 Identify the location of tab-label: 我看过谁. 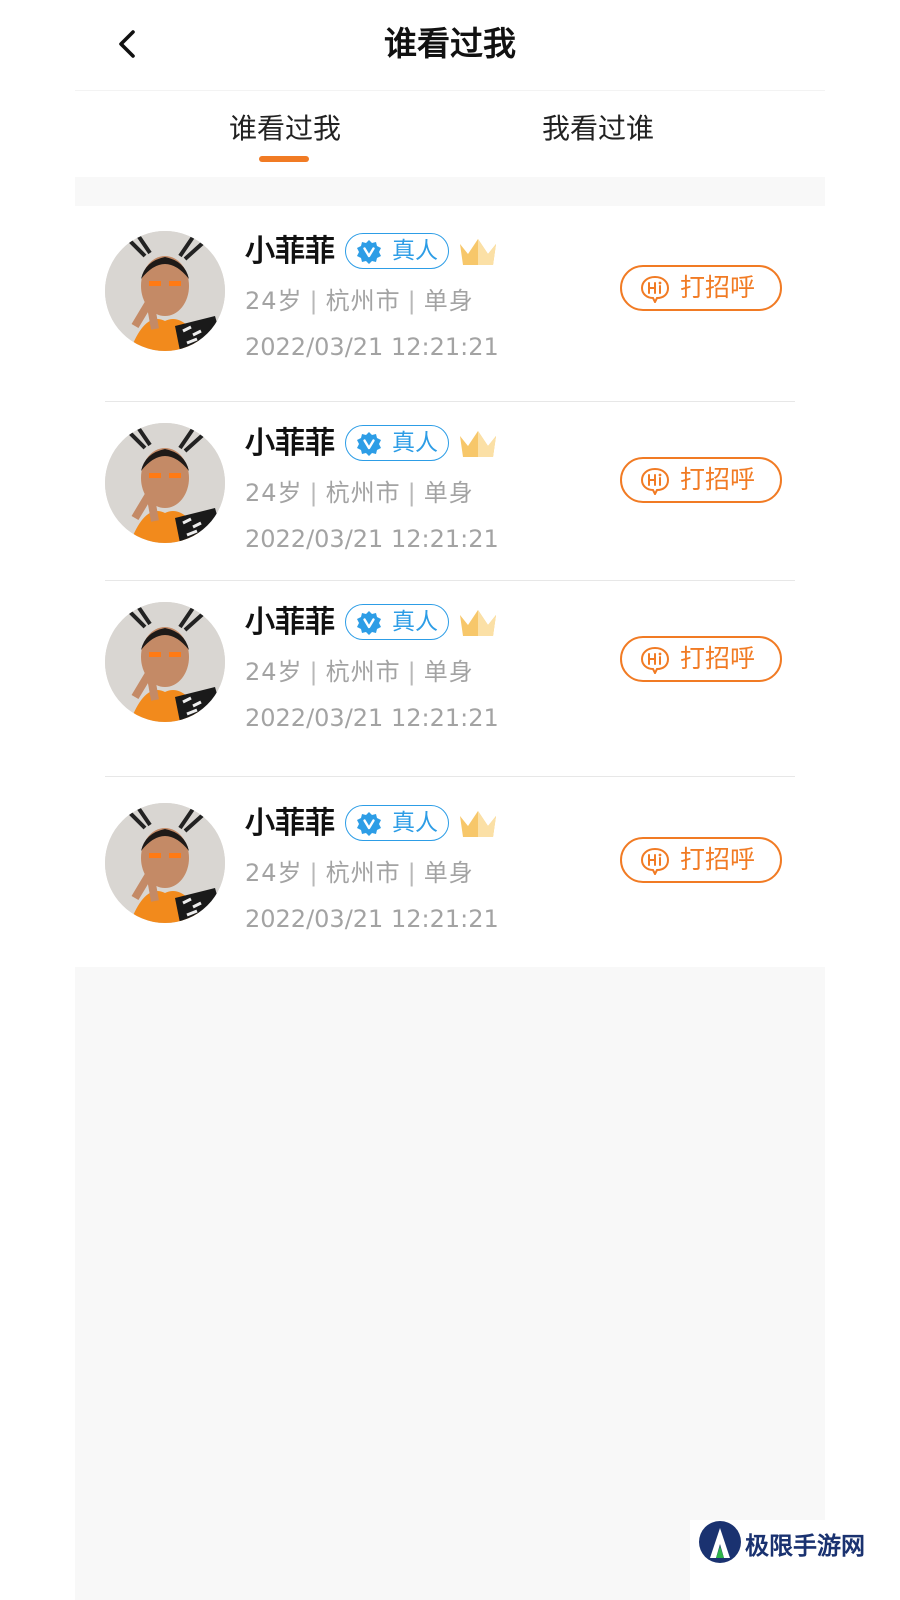
(597, 128).